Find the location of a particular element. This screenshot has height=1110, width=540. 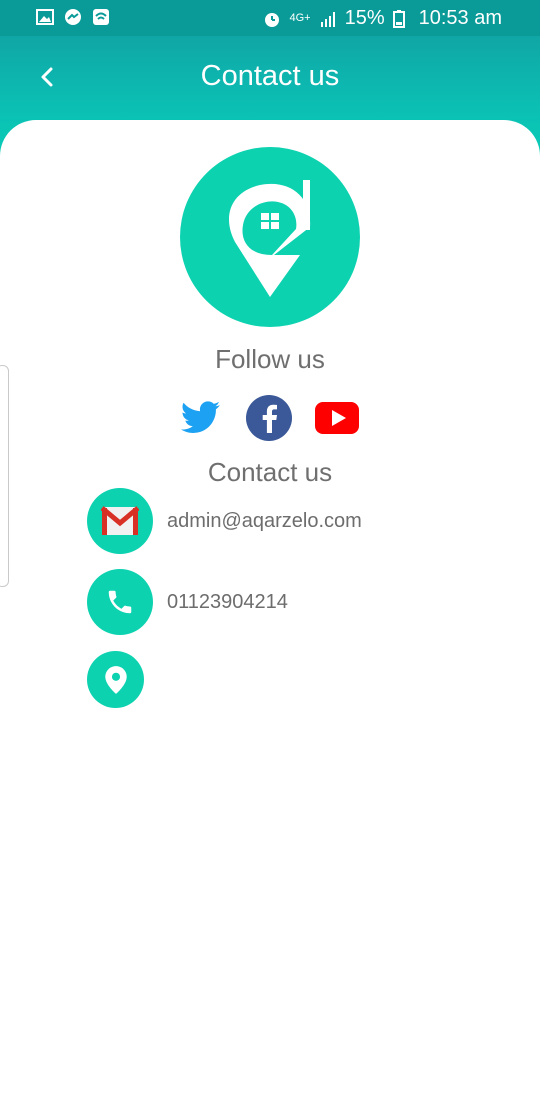

status-bar: 4G+ 15% 10:53 am is located at coordinates (270, 18).